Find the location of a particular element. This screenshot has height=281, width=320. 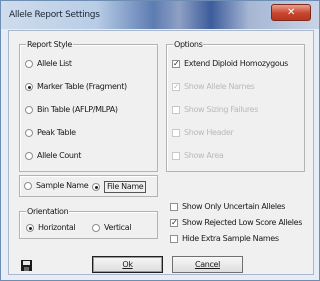

options-label: Options is located at coordinates (188, 44).